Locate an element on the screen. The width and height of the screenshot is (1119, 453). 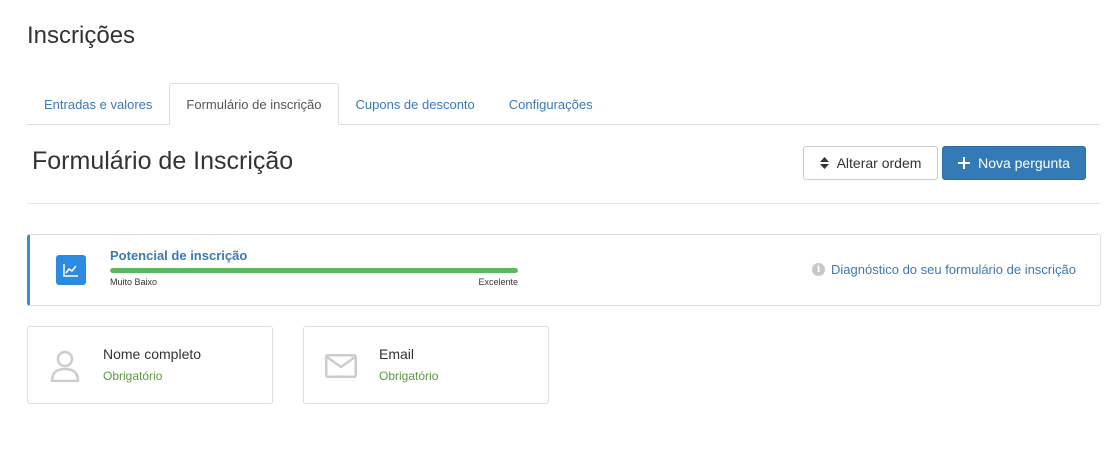
potential-meter is located at coordinates (314, 270).